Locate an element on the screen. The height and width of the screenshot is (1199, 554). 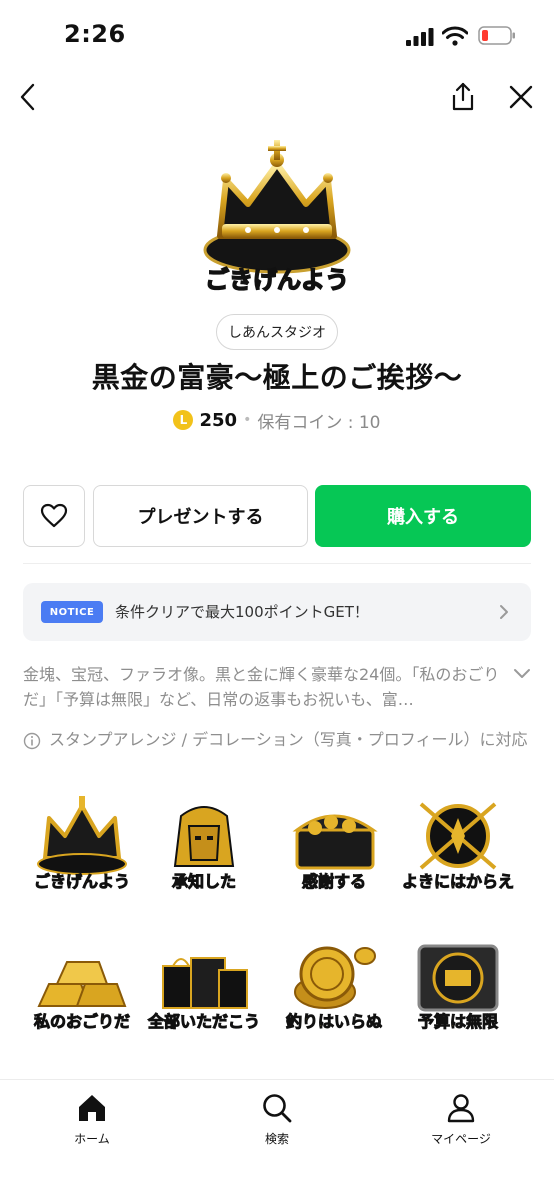
nav-bar is located at coordinates (277, 97).